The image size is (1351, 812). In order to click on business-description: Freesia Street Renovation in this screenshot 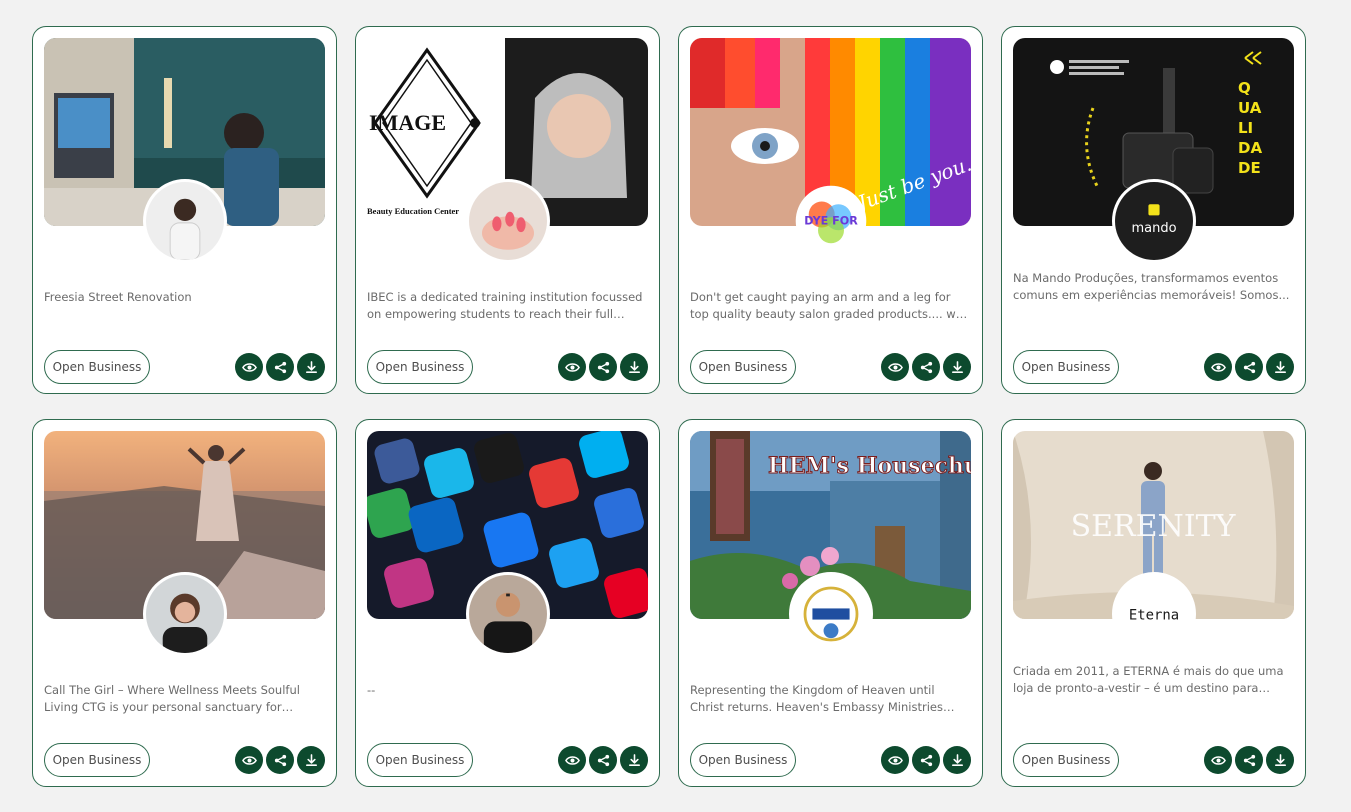, I will do `click(118, 297)`.